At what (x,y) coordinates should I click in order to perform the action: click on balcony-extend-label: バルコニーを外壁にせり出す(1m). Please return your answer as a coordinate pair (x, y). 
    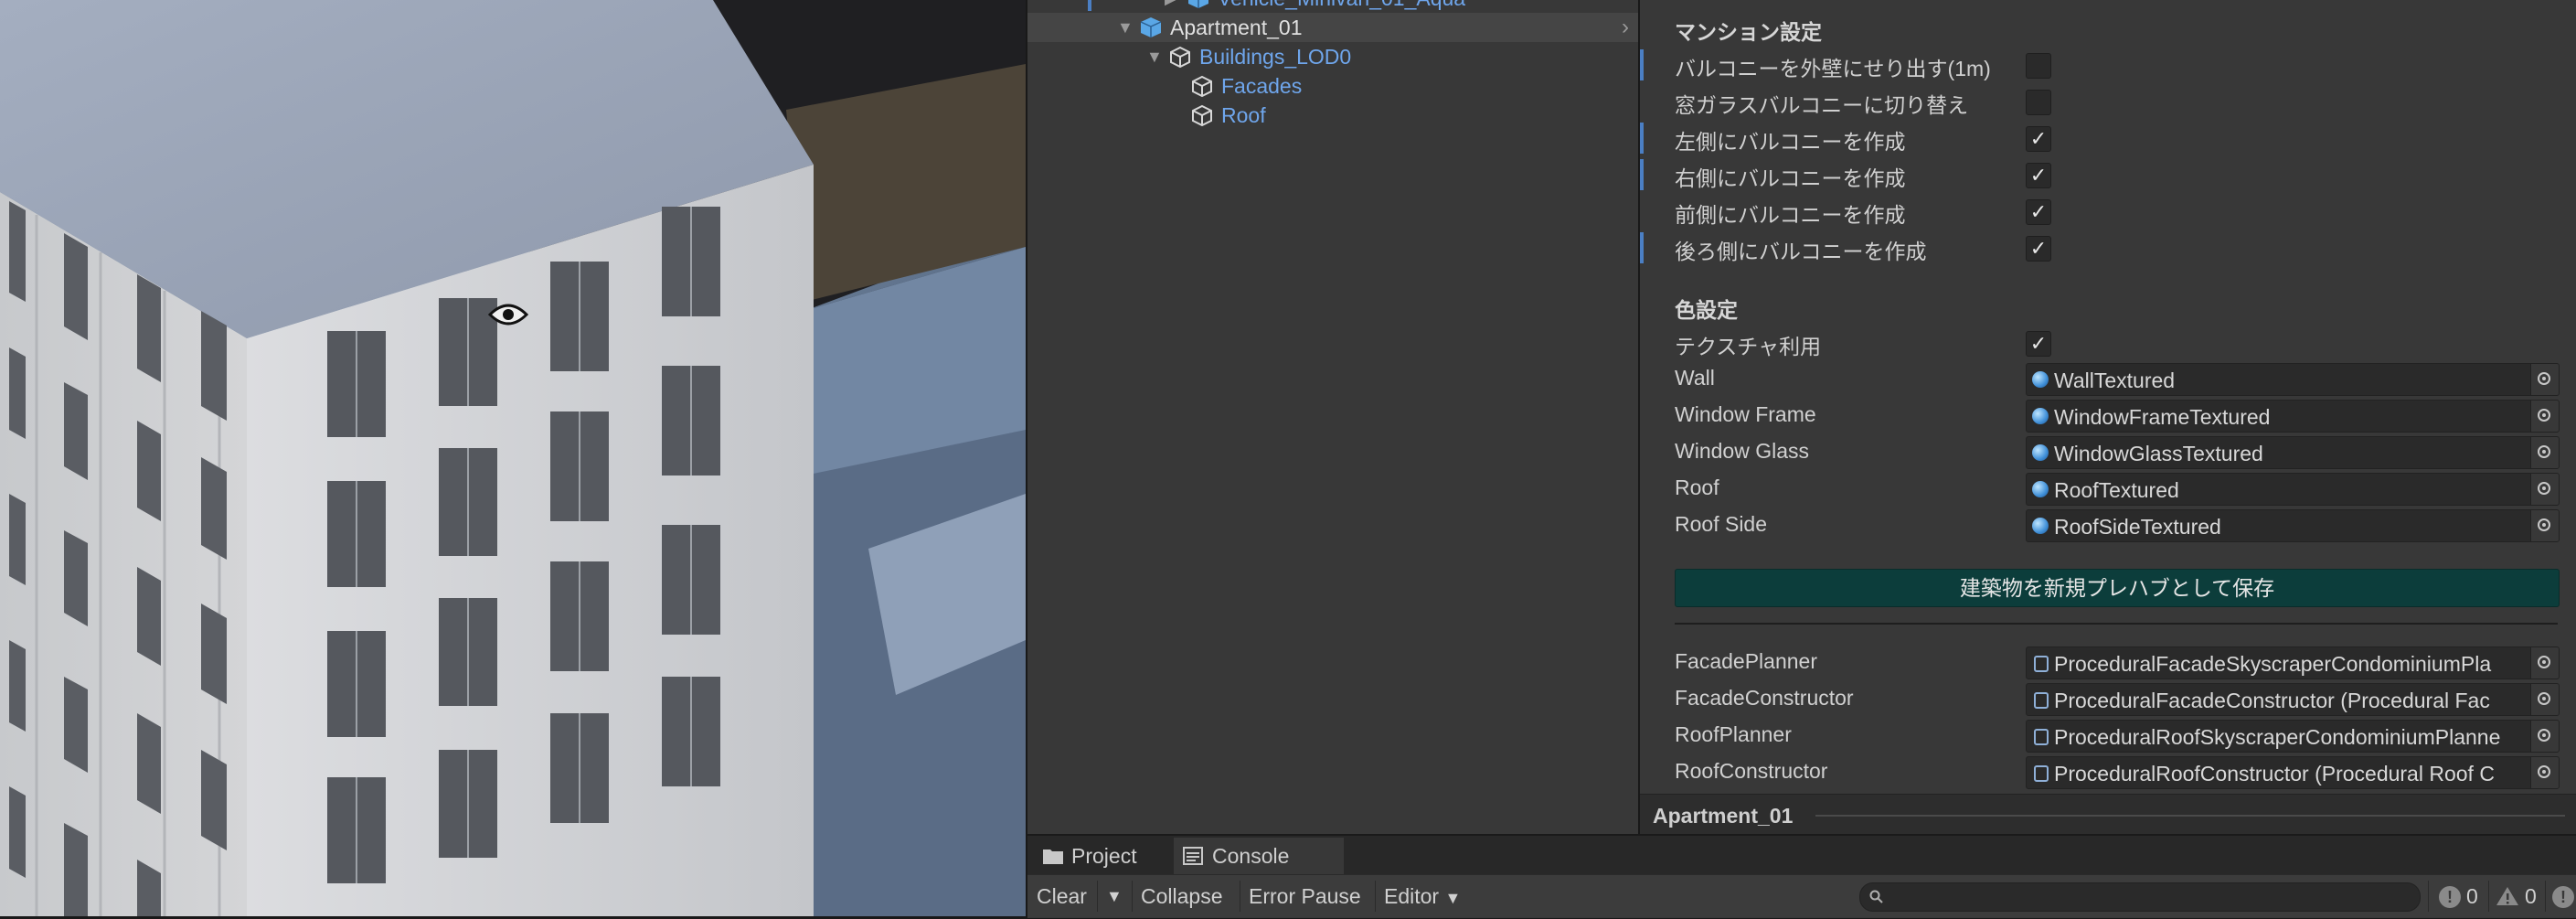
    Looking at the image, I should click on (1833, 68).